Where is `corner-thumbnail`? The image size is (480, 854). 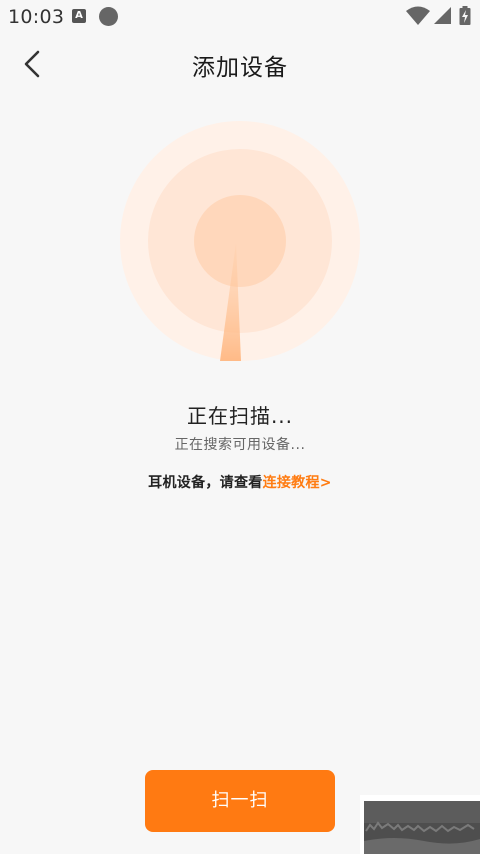 corner-thumbnail is located at coordinates (420, 824).